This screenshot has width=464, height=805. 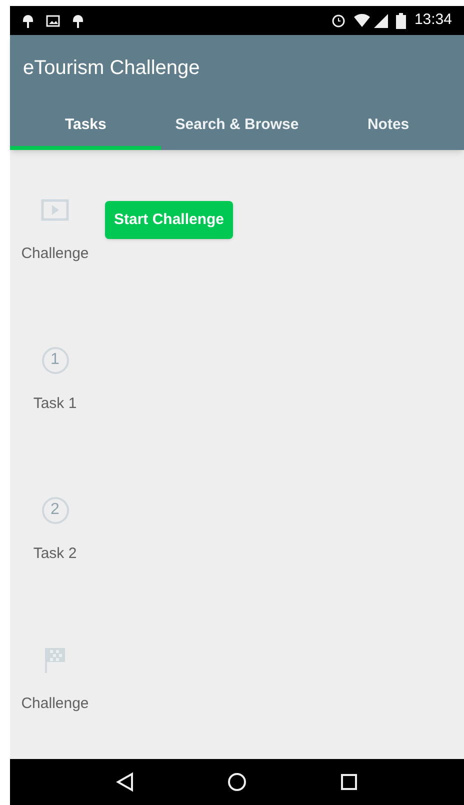 What do you see at coordinates (338, 20) in the screenshot?
I see `alarm-icon` at bounding box center [338, 20].